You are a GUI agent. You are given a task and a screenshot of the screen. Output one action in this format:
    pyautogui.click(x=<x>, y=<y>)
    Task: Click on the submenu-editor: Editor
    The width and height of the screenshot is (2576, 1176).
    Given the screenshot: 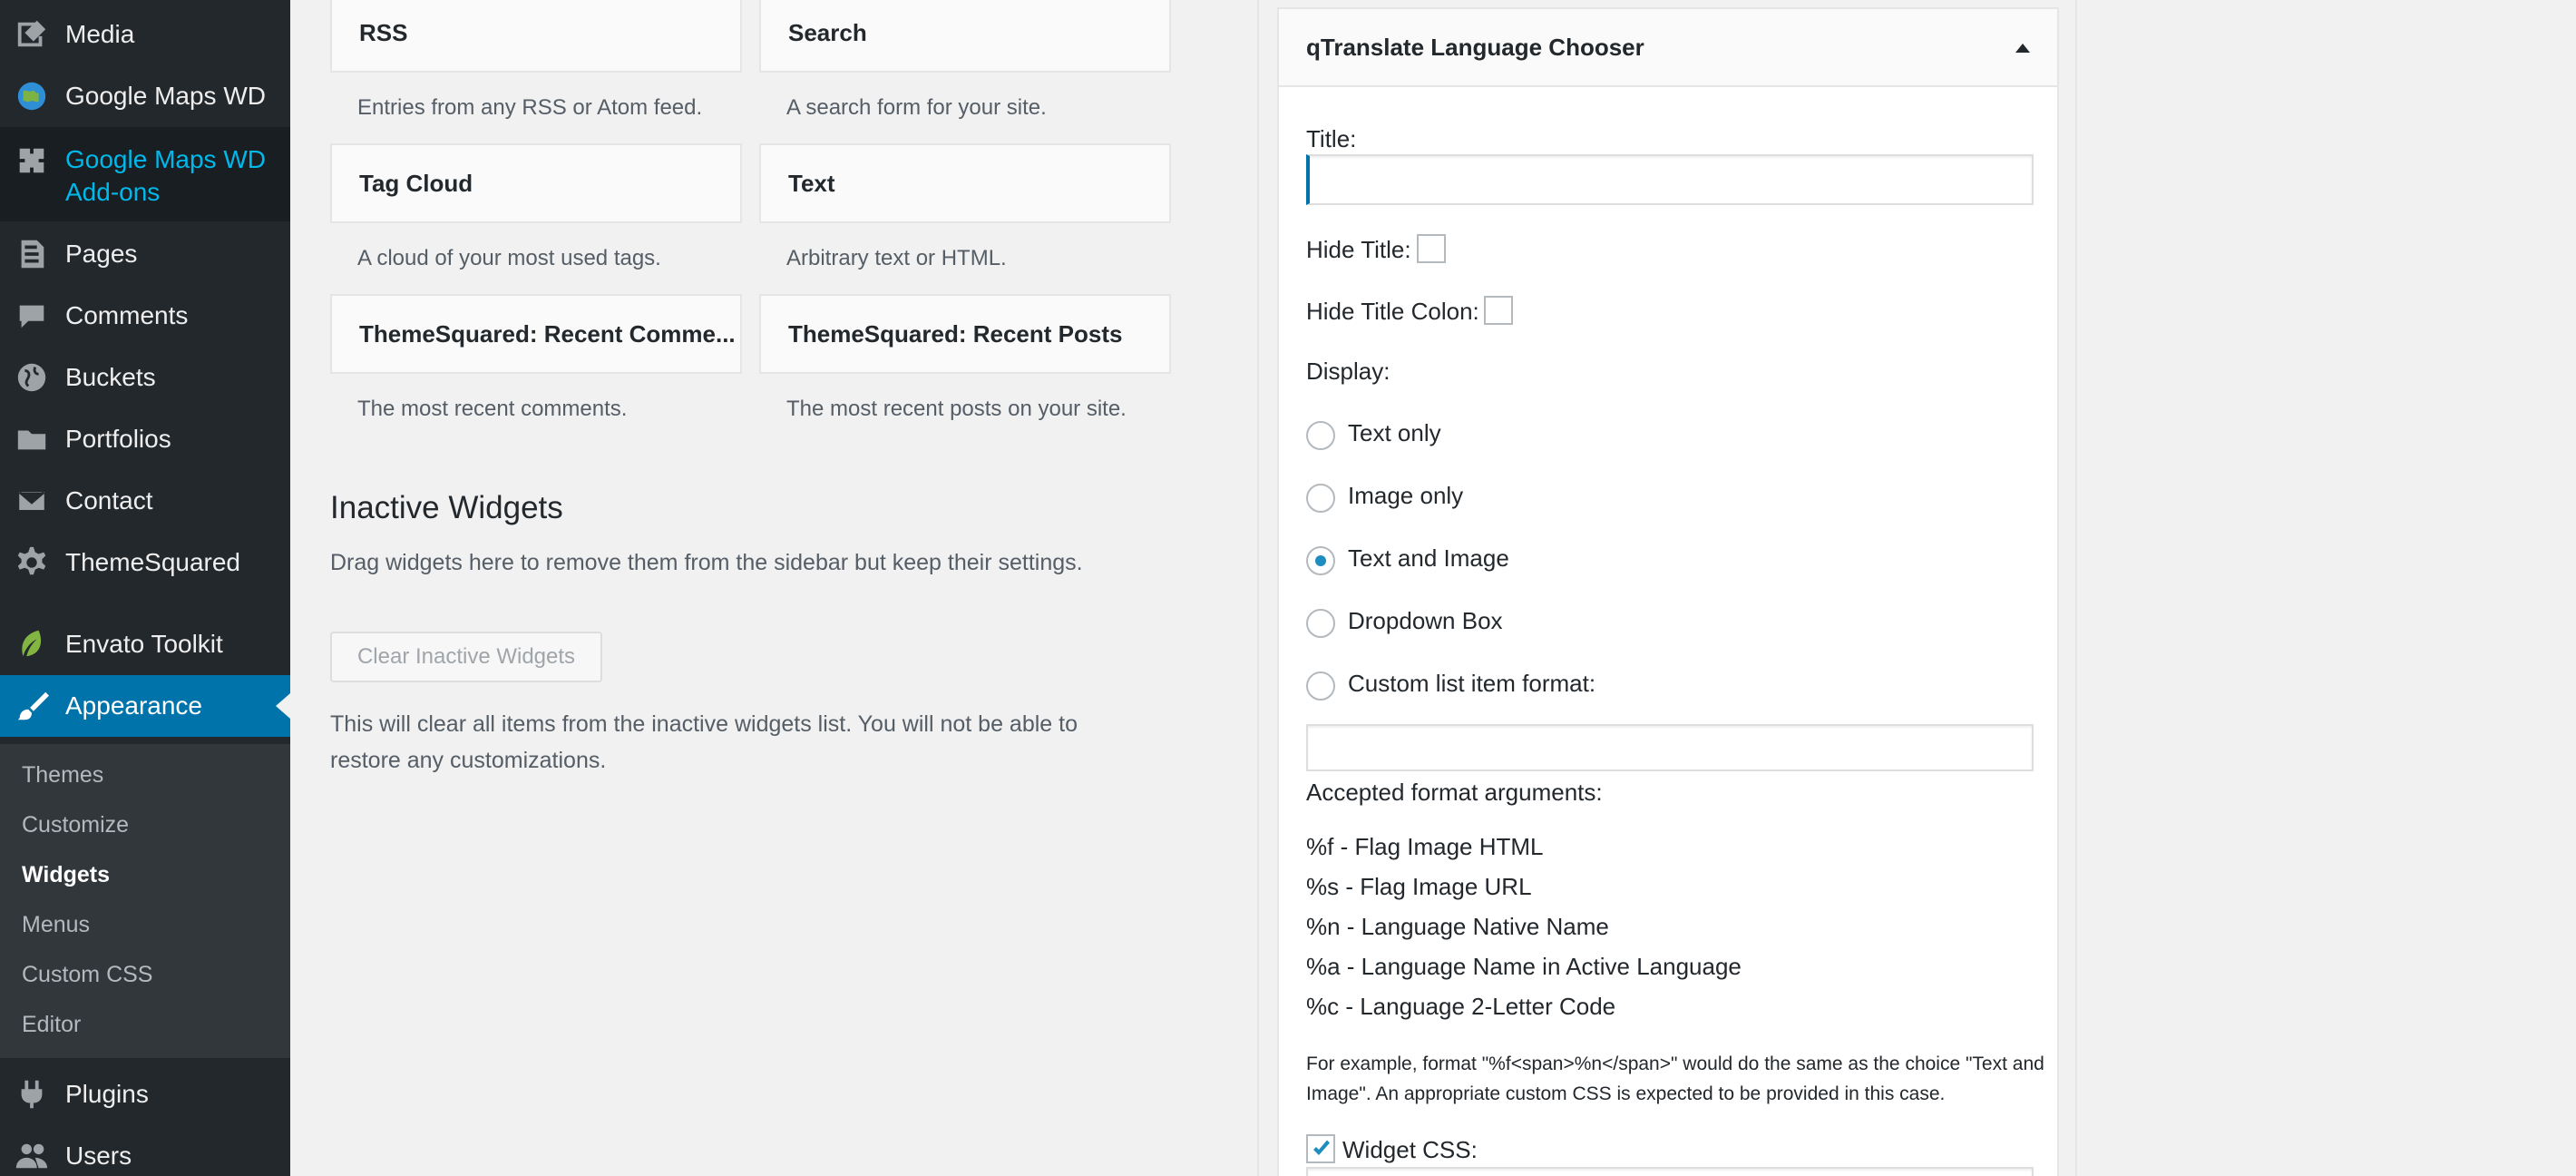 What is the action you would take?
    pyautogui.click(x=51, y=1025)
    